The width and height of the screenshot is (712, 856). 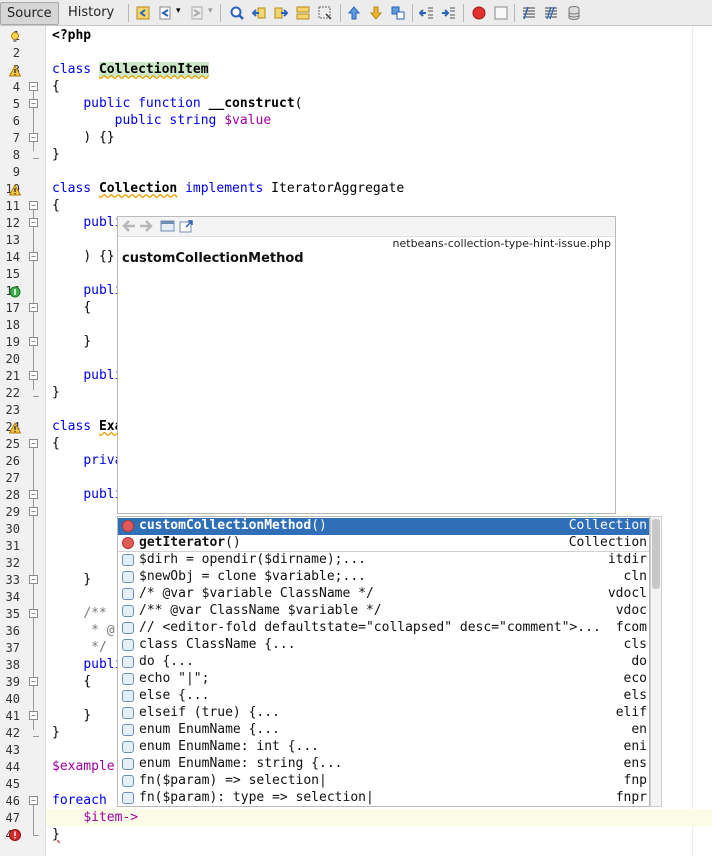 What do you see at coordinates (56, 154) in the screenshot?
I see `code-line-8: }` at bounding box center [56, 154].